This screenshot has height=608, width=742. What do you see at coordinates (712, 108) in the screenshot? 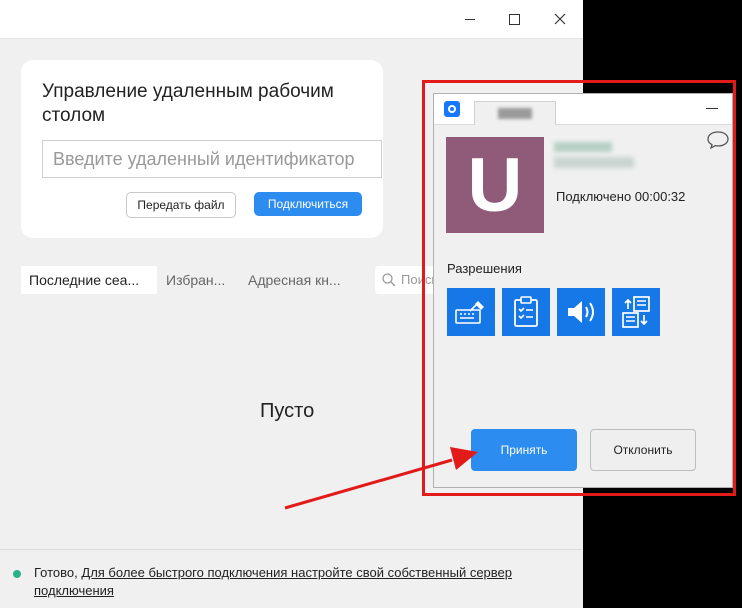
I see `dialog-minimize-icon` at bounding box center [712, 108].